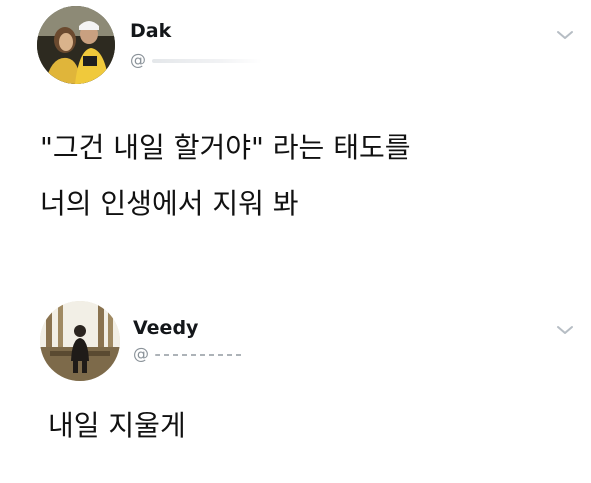 The width and height of the screenshot is (591, 483). I want to click on avatar-dak-image, so click(76, 45).